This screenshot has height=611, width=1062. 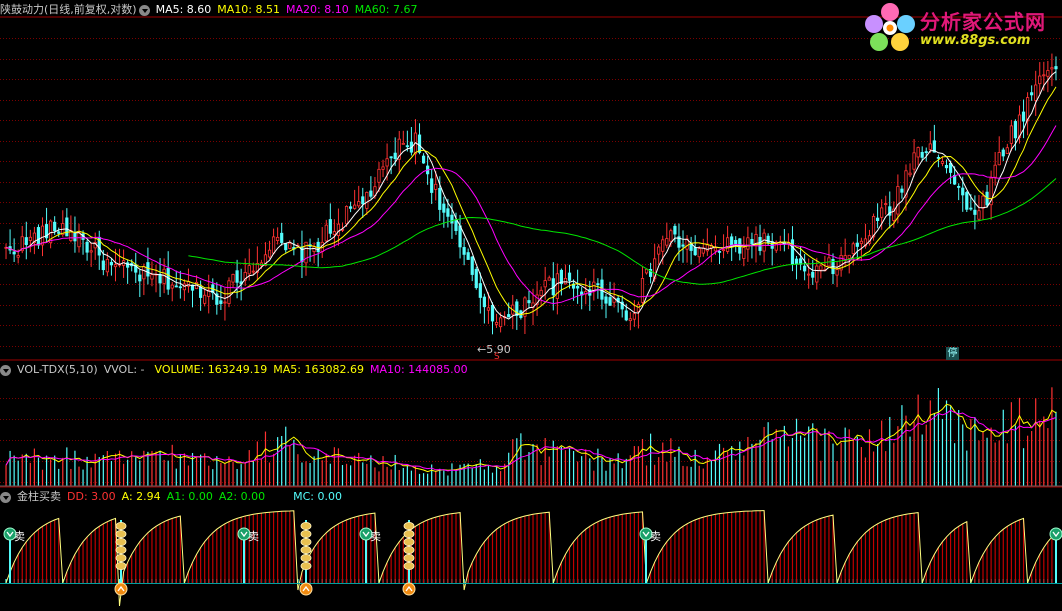 What do you see at coordinates (961, 27) in the screenshot?
I see `site-logo: 分析家公式网 www.88gs.com` at bounding box center [961, 27].